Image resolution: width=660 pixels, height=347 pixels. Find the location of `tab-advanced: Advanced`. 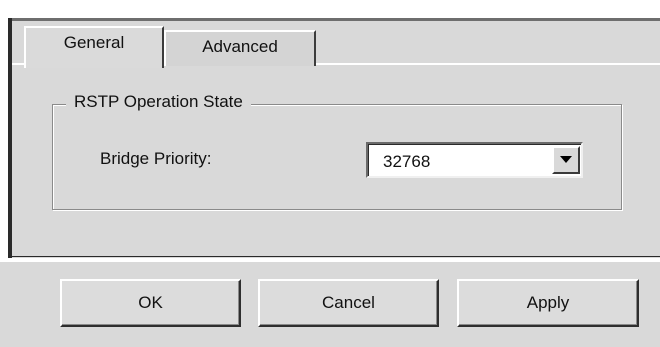

tab-advanced: Advanced is located at coordinates (240, 48).